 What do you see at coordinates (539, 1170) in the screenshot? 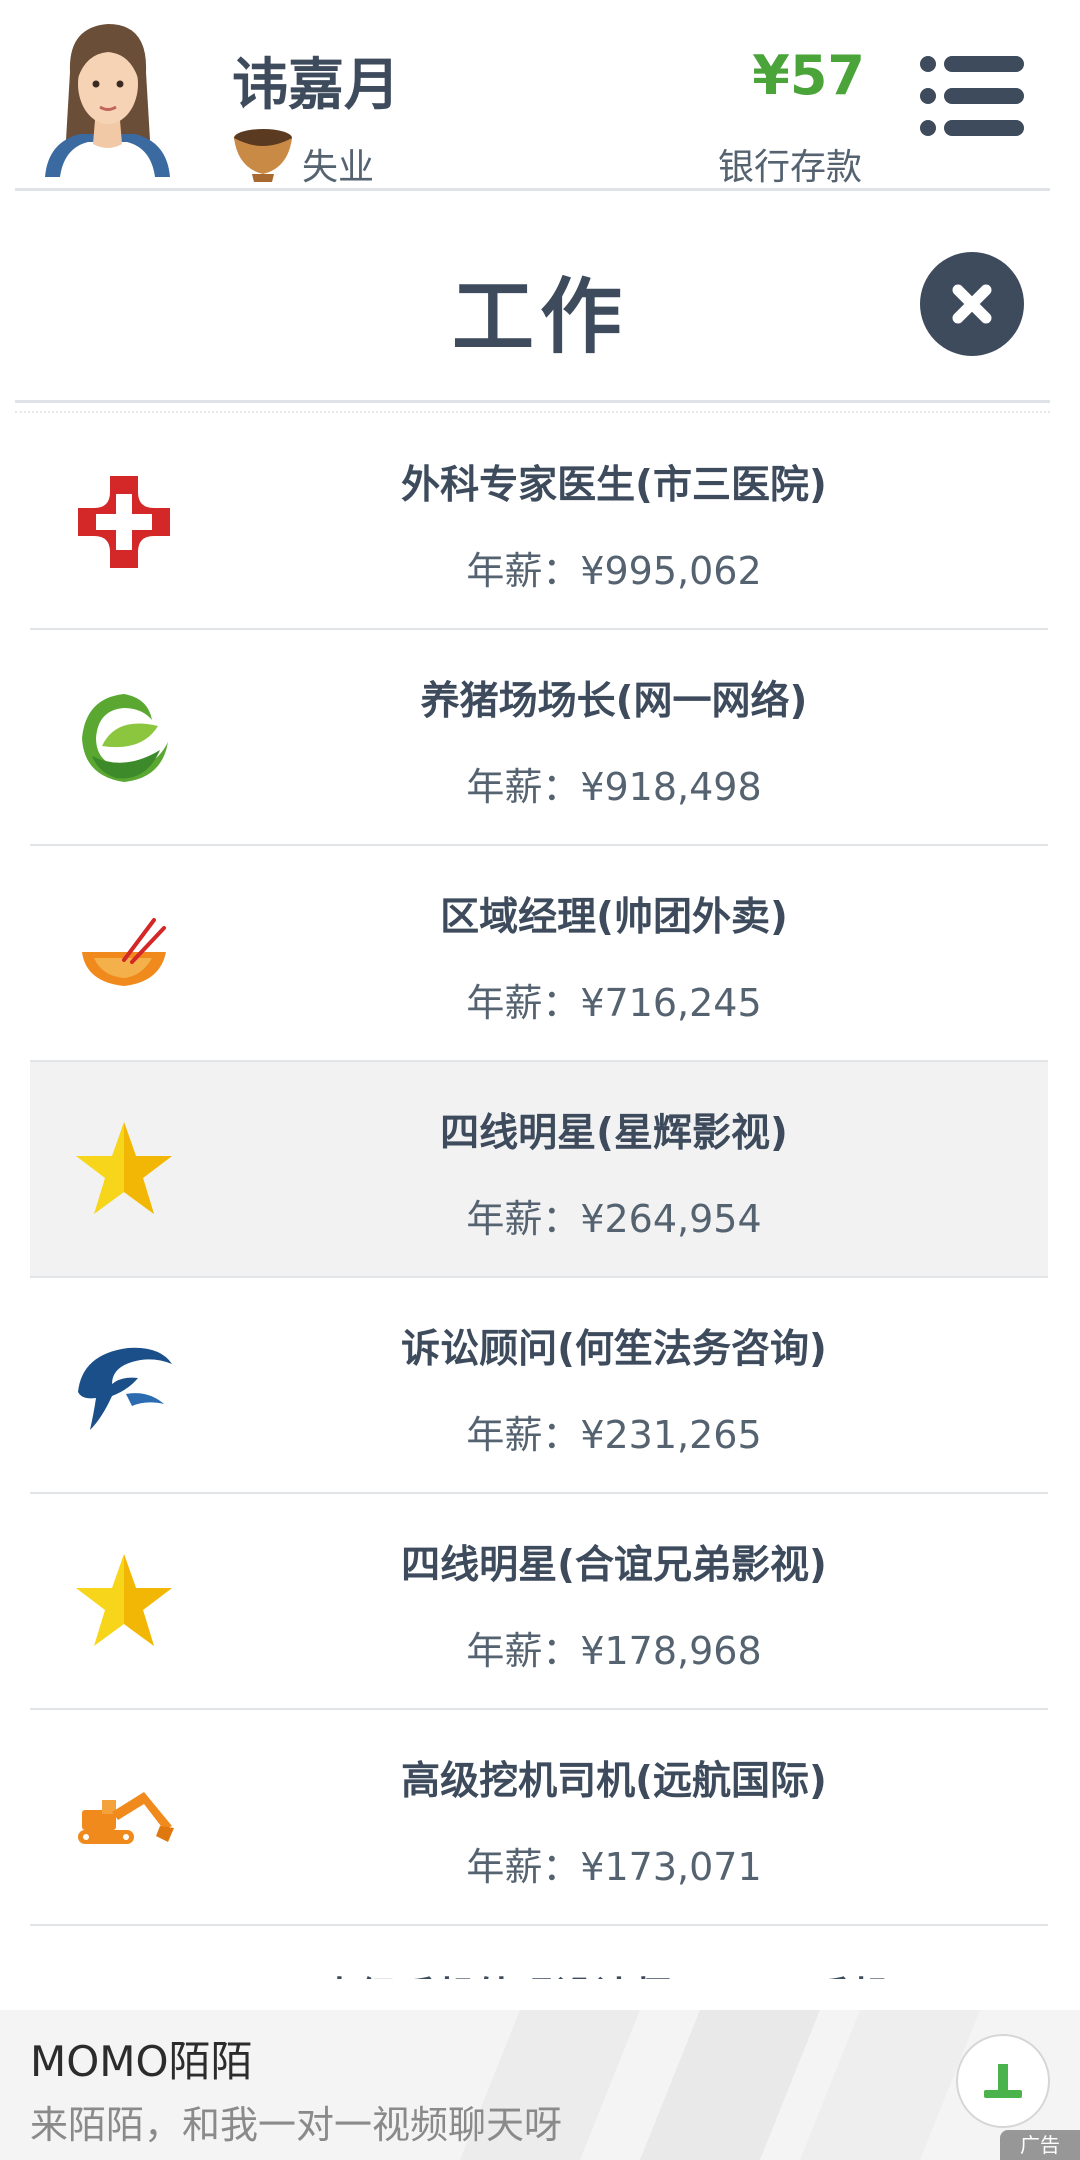
I see `job-item: 四线明星(星辉影视) 年薪：¥264,954` at bounding box center [539, 1170].